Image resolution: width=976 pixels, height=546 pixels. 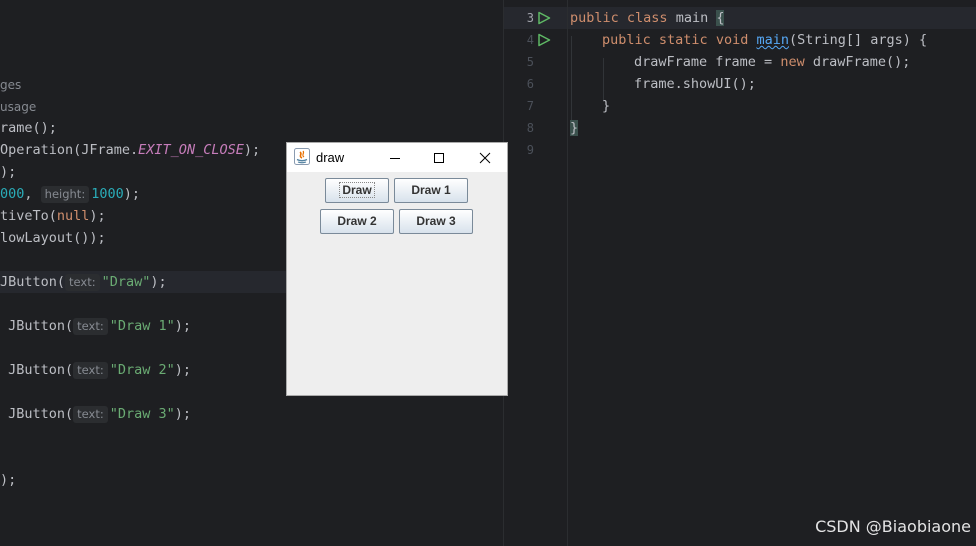 I want to click on line-number: 4, so click(x=530, y=40).